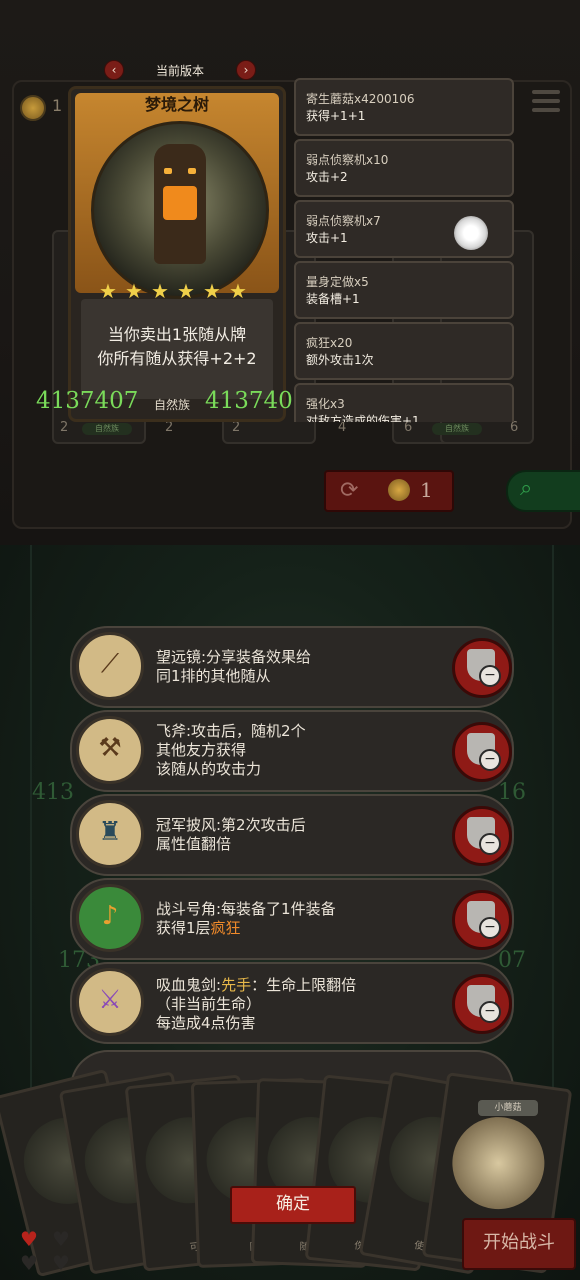  What do you see at coordinates (110, 1002) in the screenshot?
I see `vampire-sword-icon: ⚔` at bounding box center [110, 1002].